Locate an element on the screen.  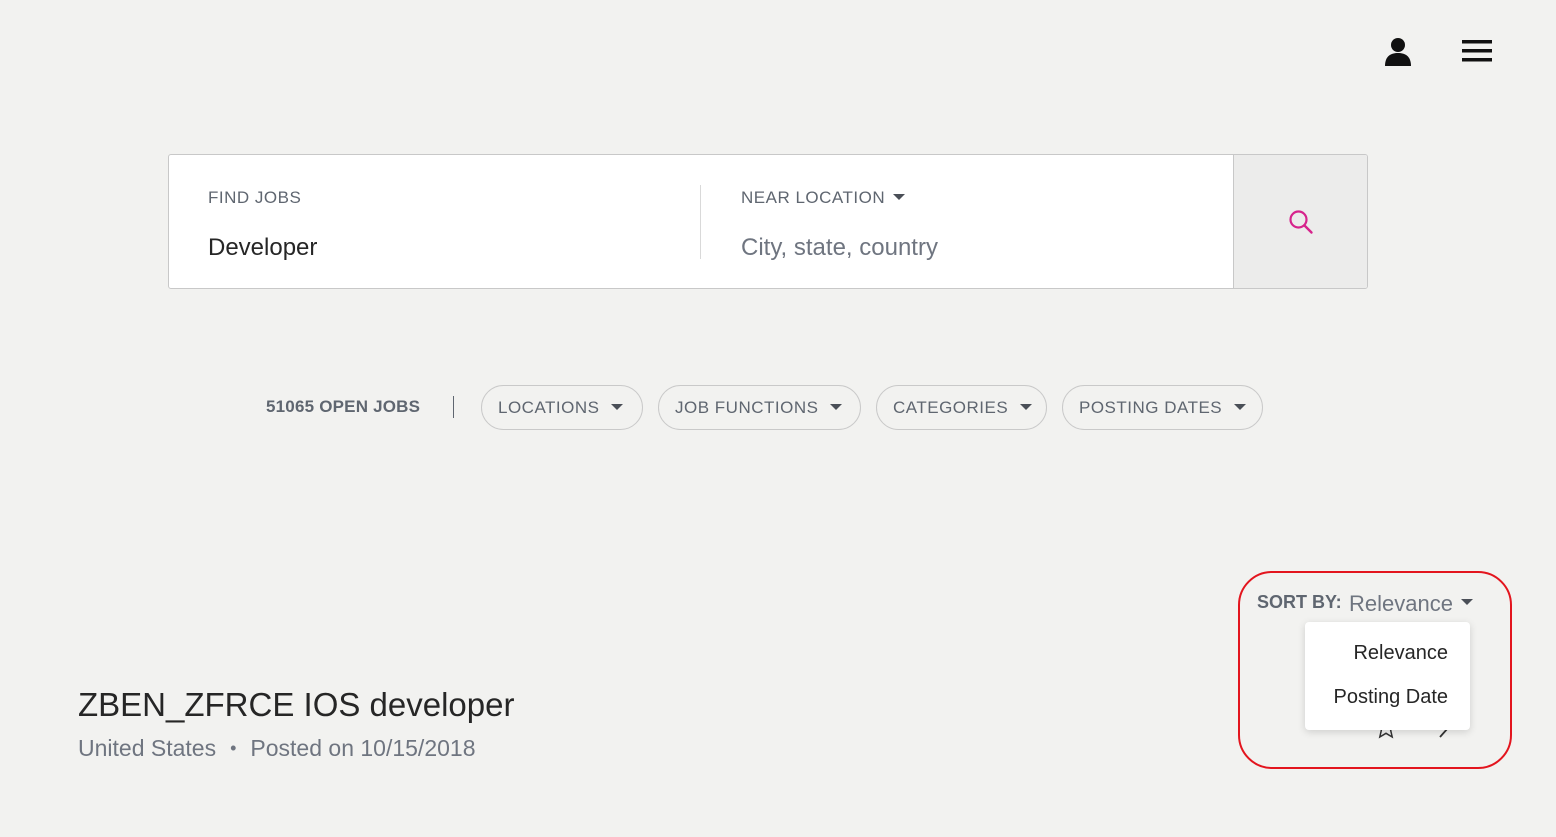
user-account-button is located at coordinates (1398, 52).